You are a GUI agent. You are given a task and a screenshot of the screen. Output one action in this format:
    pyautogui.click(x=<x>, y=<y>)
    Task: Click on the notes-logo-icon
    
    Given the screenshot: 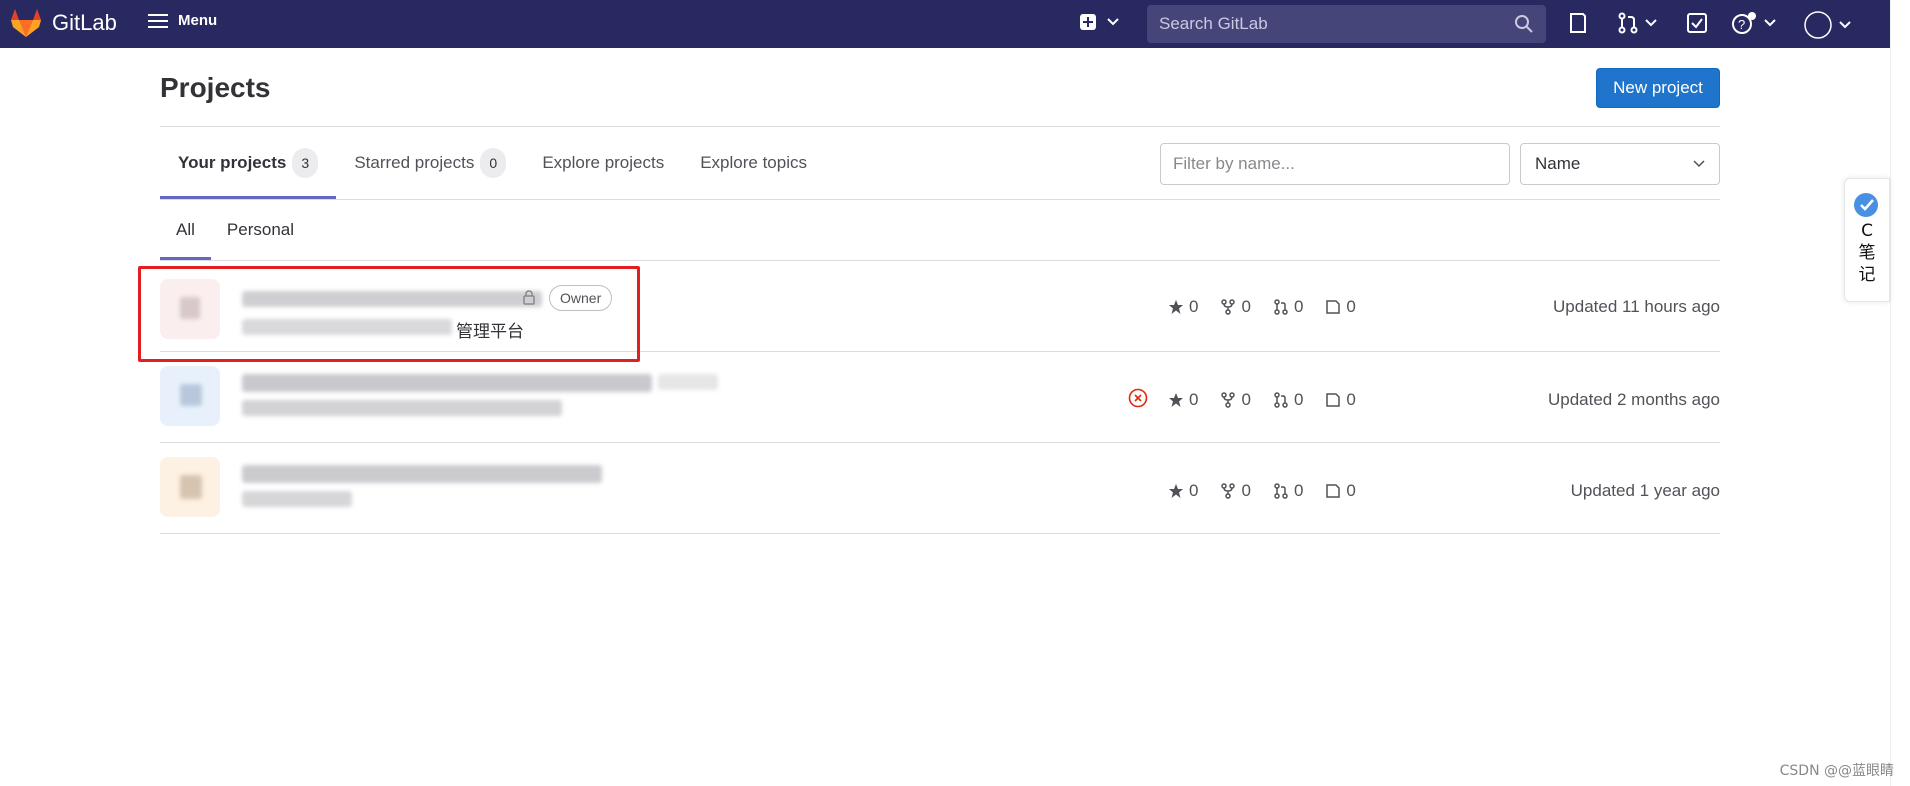 What is the action you would take?
    pyautogui.click(x=1866, y=205)
    